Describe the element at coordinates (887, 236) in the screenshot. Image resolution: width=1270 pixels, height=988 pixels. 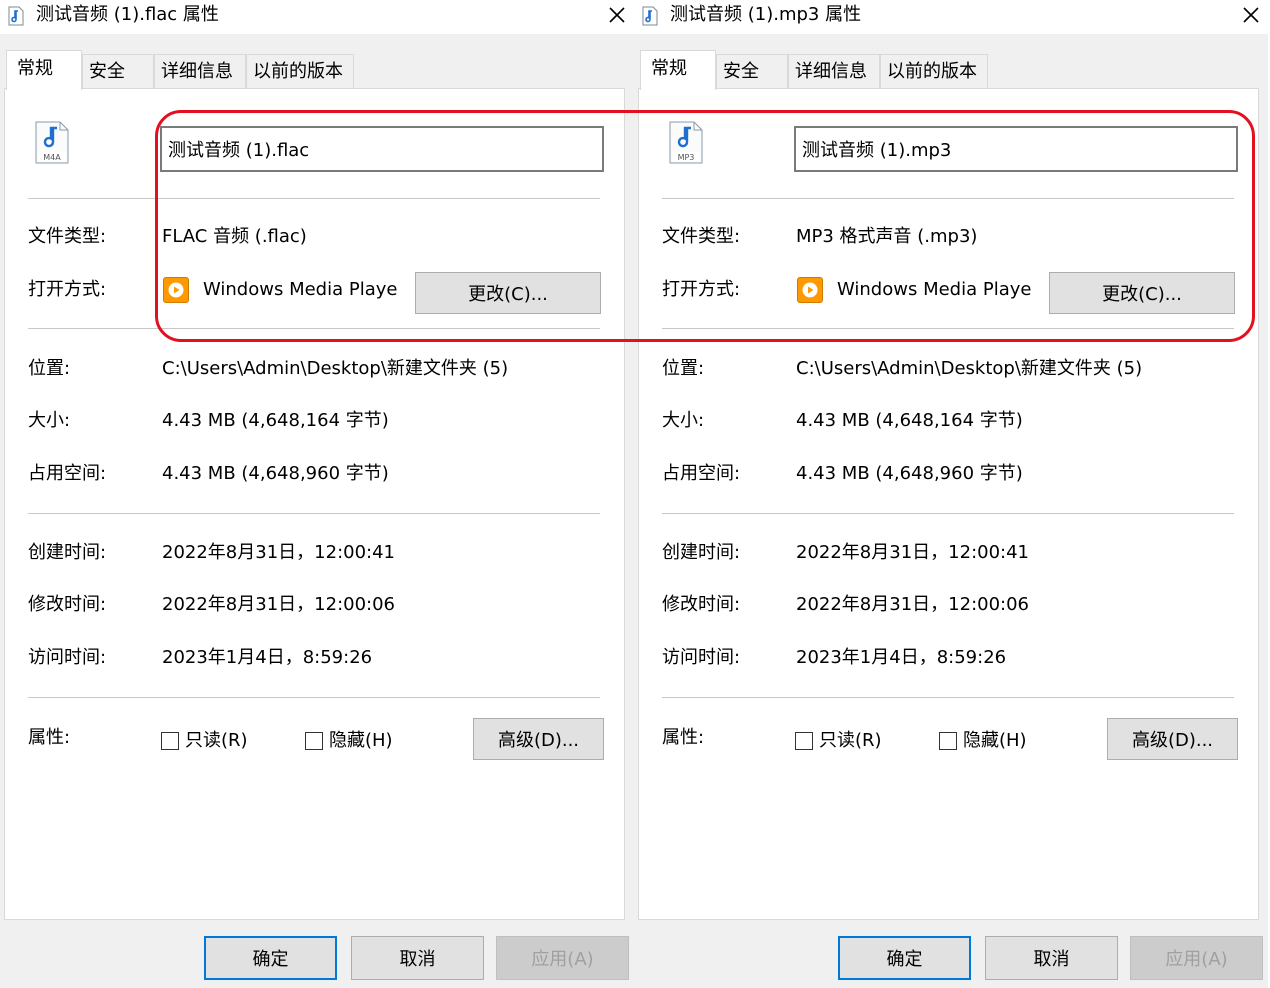
I see `file-type-value: MP3 格式声音 (.mp3)` at that location.